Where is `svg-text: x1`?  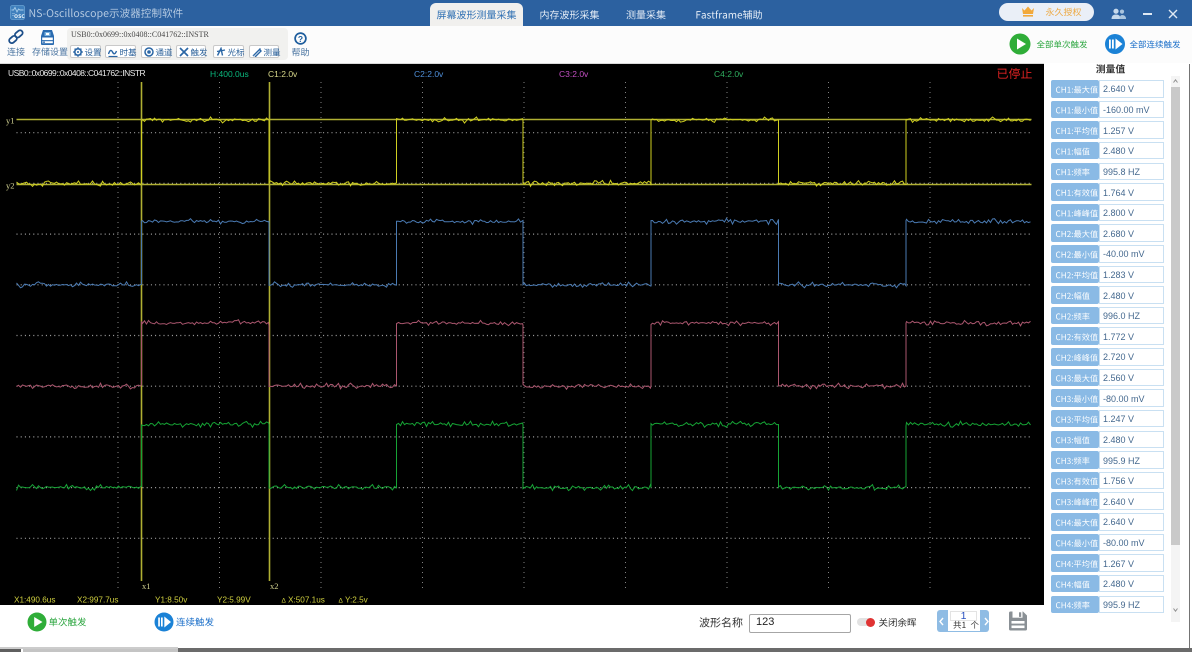 svg-text: x1 is located at coordinates (146, 586).